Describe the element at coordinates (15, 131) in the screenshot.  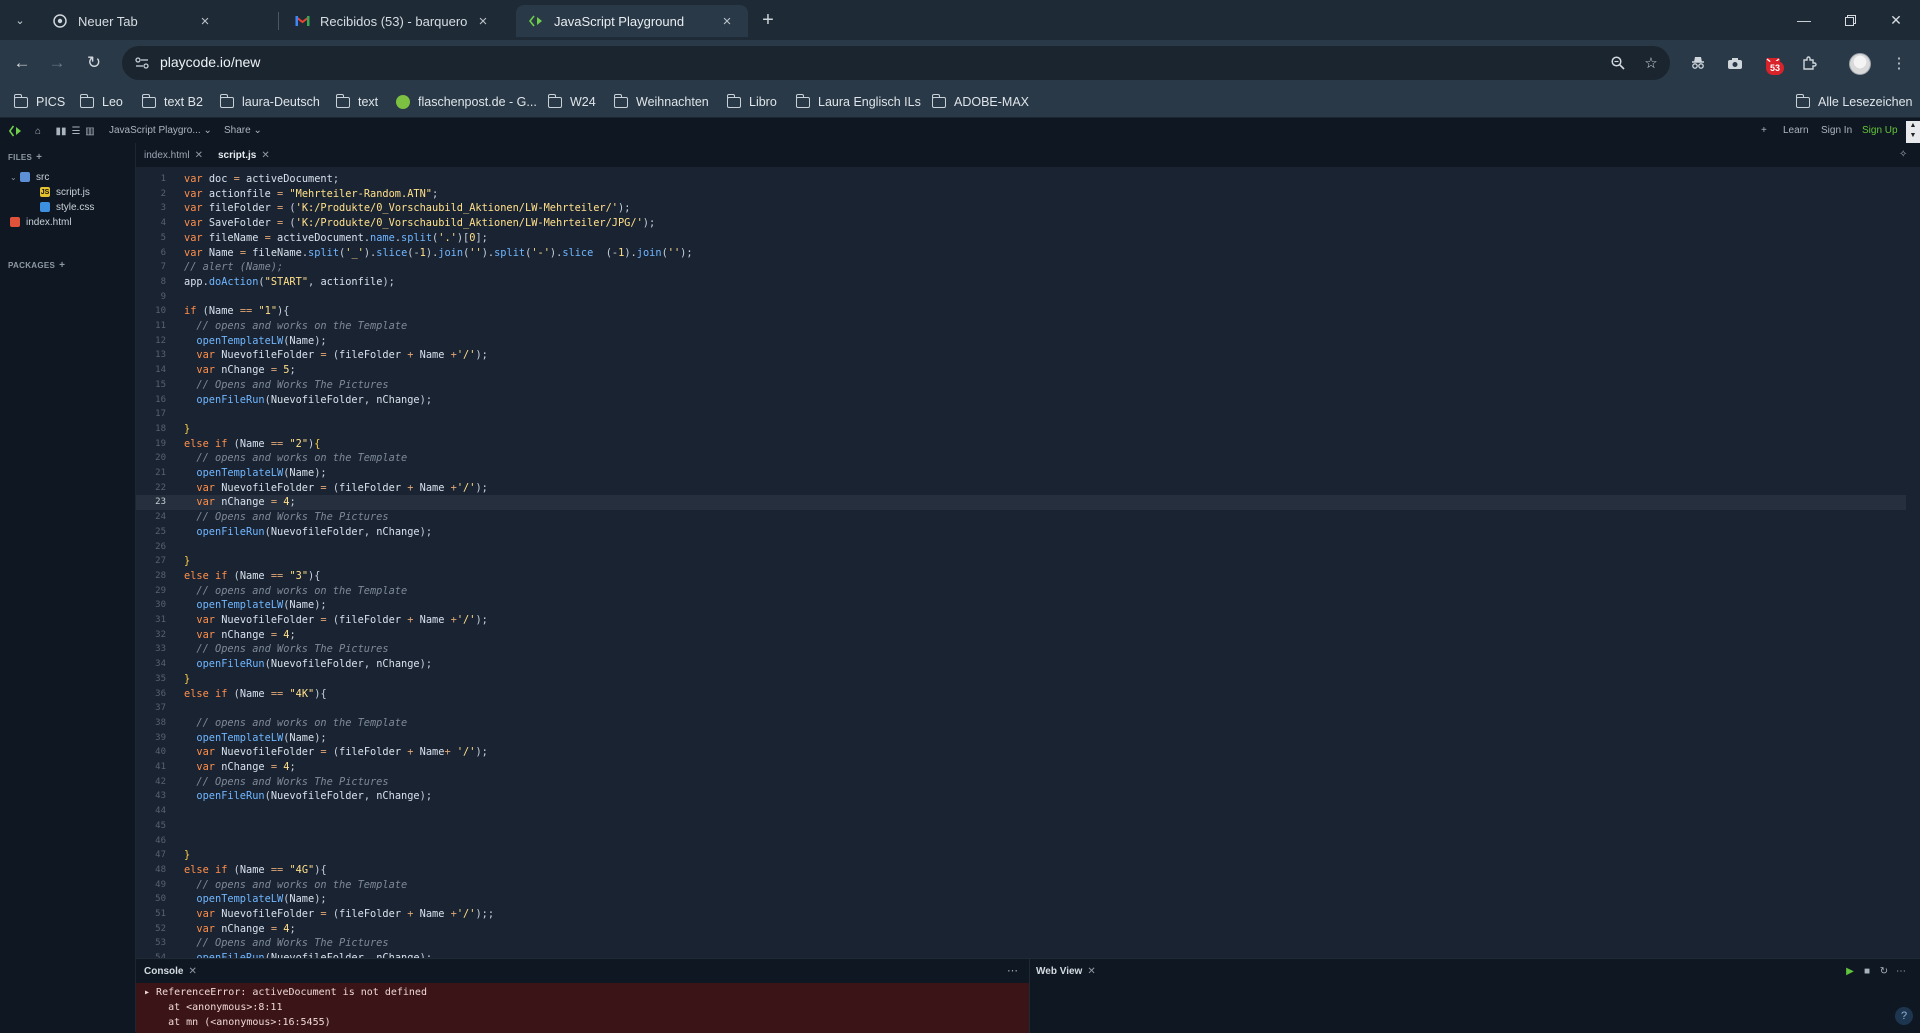
I see `playcode-logo-icon` at that location.